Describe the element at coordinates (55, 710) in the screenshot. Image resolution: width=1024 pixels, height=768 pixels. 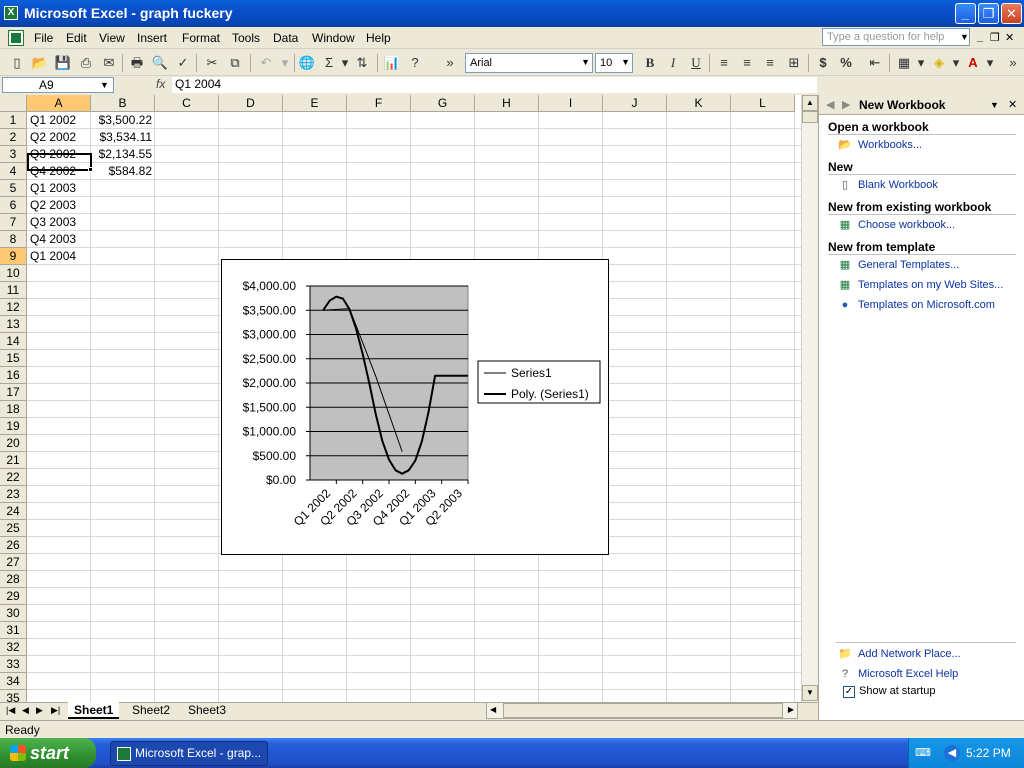
I see `last-sheet-icon: ▶|` at that location.